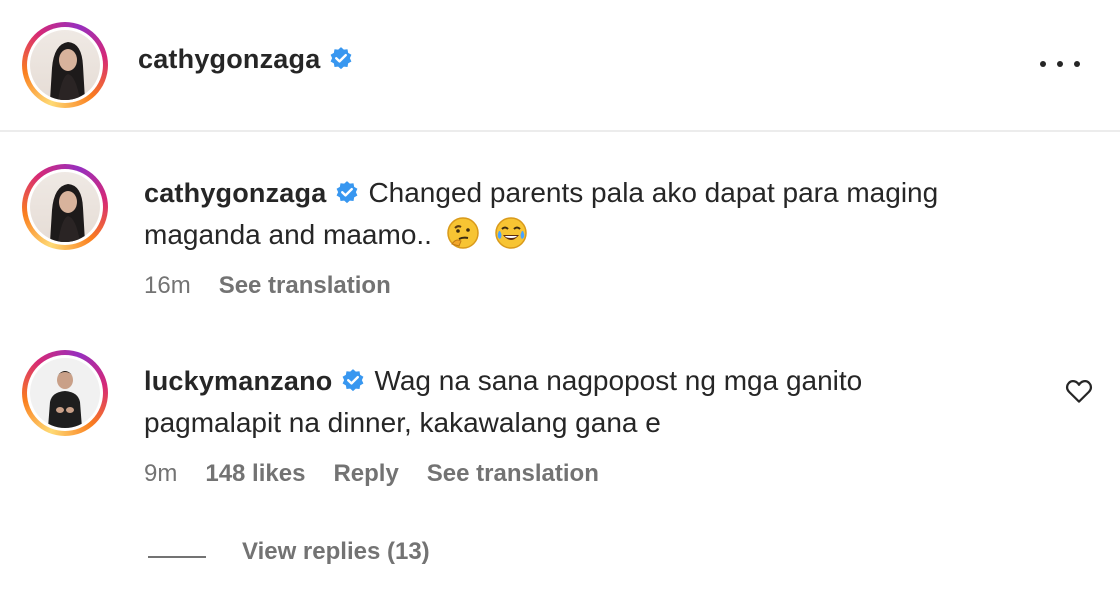 The image size is (1120, 616). I want to click on likes-count: 148 likes, so click(255, 473).